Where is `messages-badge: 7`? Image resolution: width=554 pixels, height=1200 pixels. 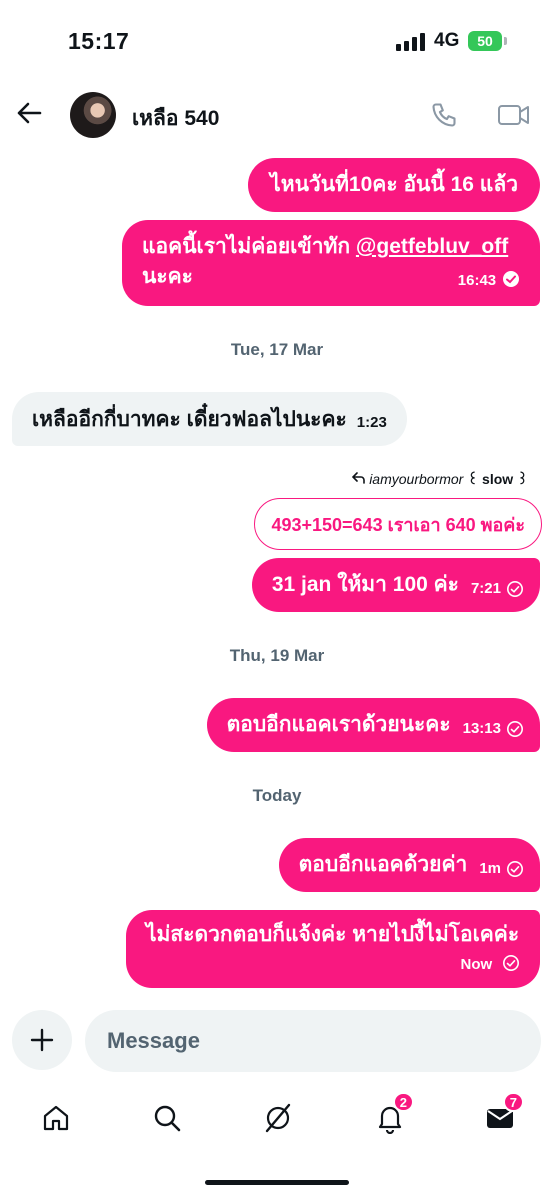
messages-badge: 7 is located at coordinates (513, 1102).